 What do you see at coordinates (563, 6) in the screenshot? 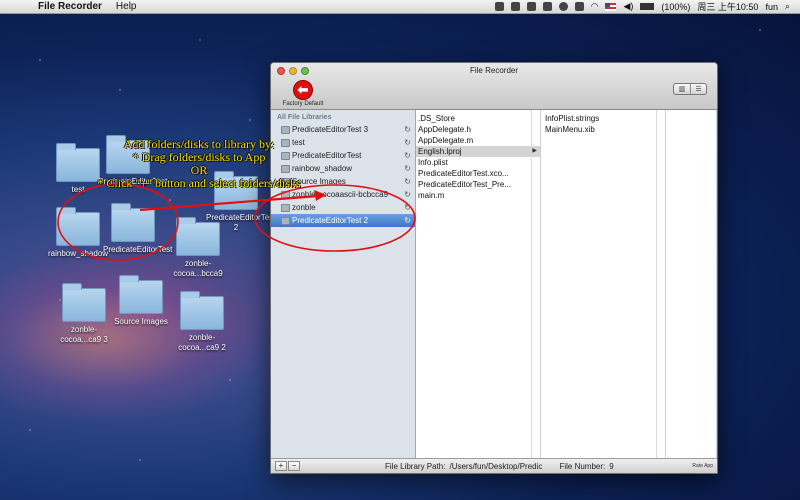
I see `time-machine-icon` at bounding box center [563, 6].